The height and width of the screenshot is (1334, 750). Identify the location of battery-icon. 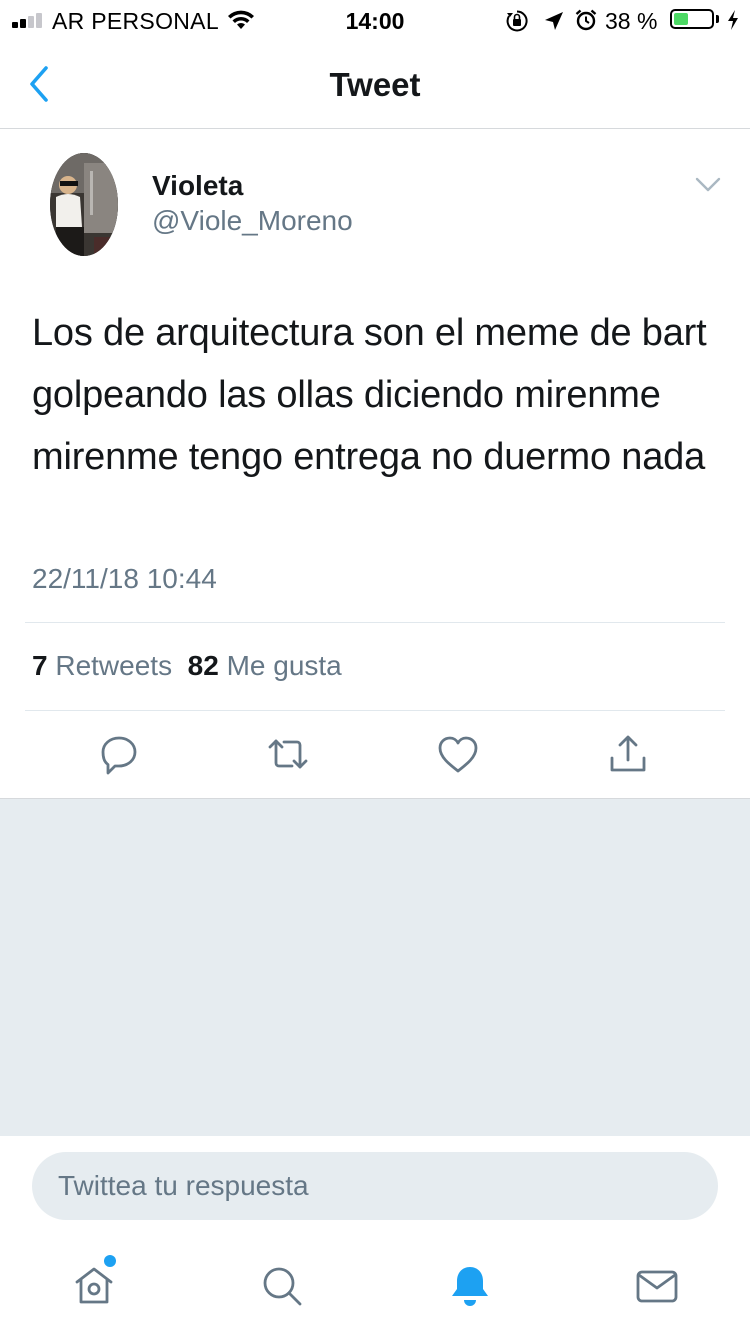
(692, 19).